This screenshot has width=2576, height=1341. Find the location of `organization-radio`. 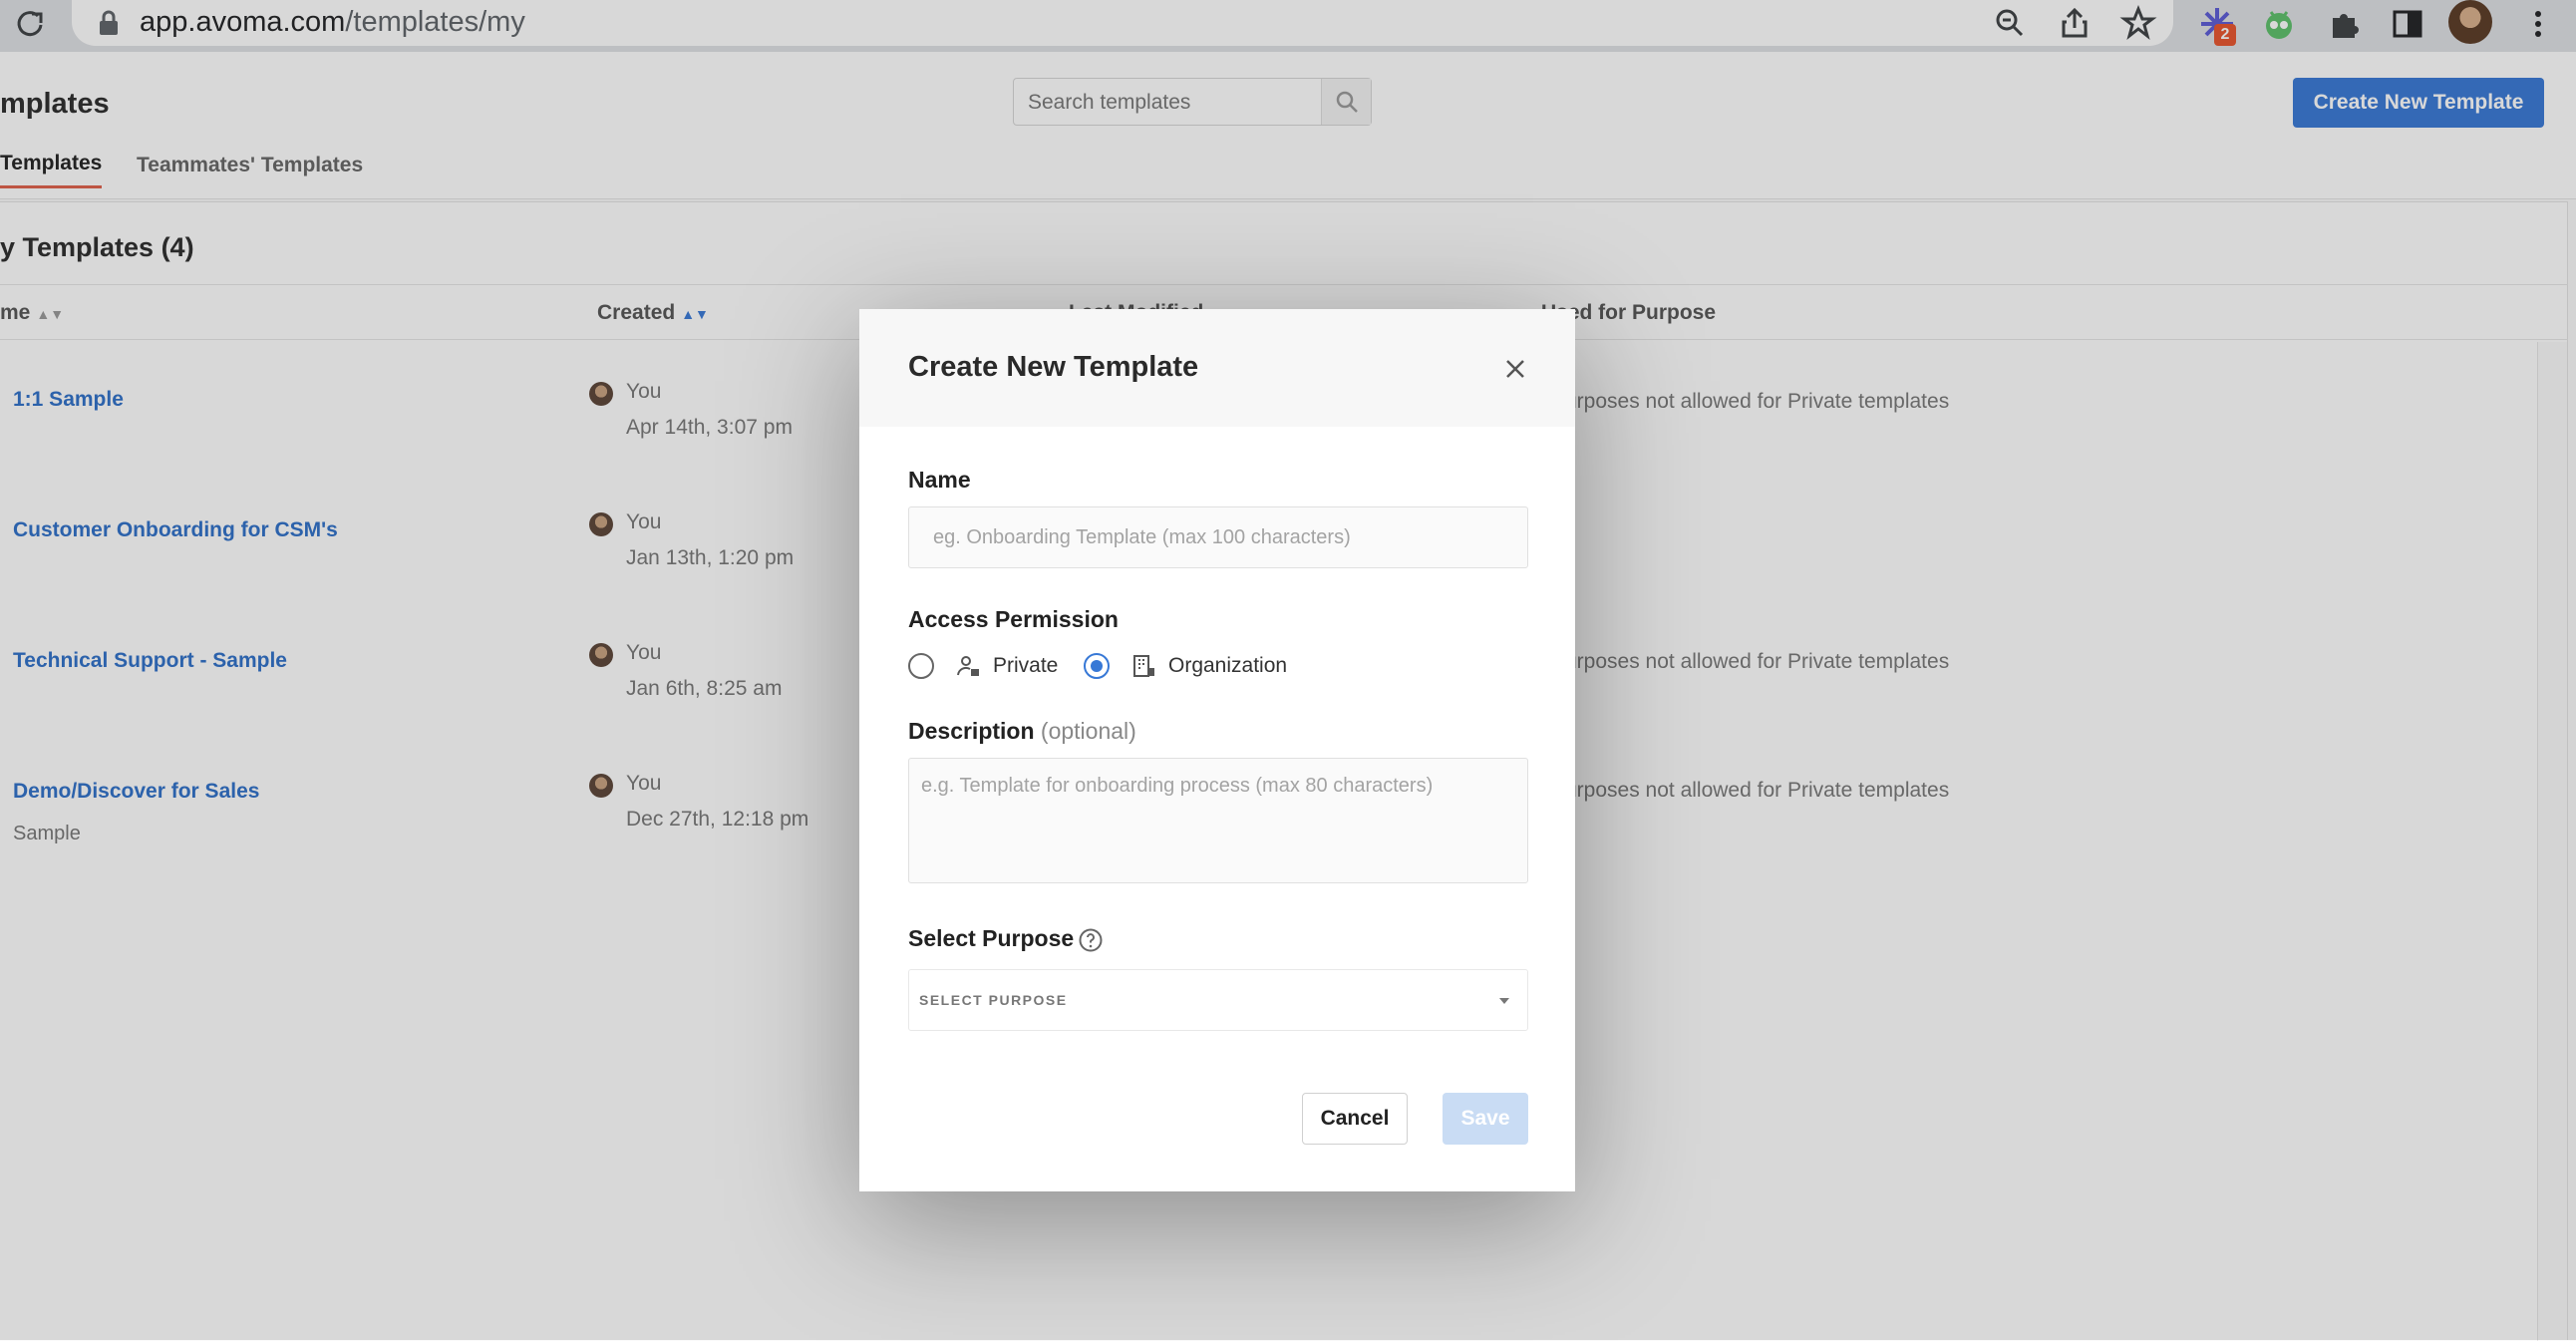

organization-radio is located at coordinates (1097, 666).